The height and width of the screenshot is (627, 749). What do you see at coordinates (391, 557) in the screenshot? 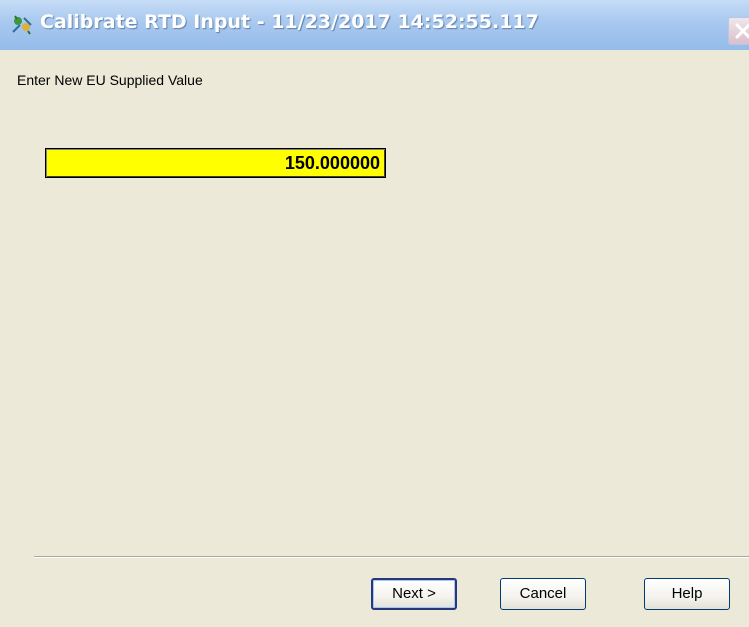
I see `button-separator` at bounding box center [391, 557].